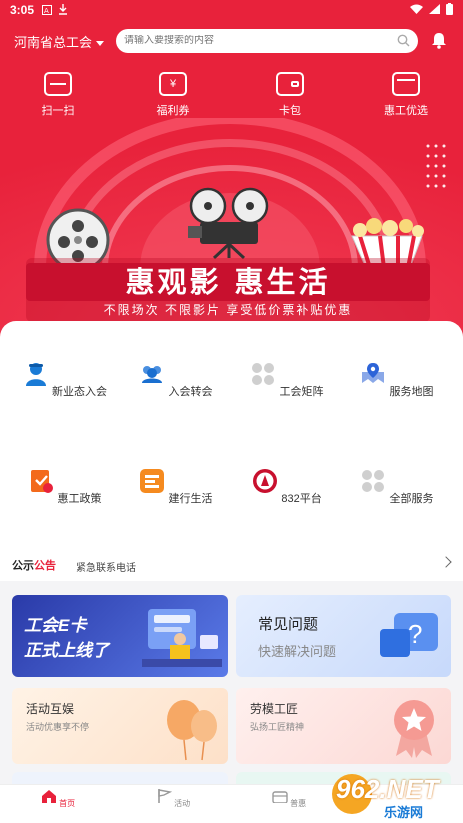 The height and width of the screenshot is (823, 463). Describe the element at coordinates (301, 392) in the screenshot. I see `service-label: 工会矩阵` at that location.